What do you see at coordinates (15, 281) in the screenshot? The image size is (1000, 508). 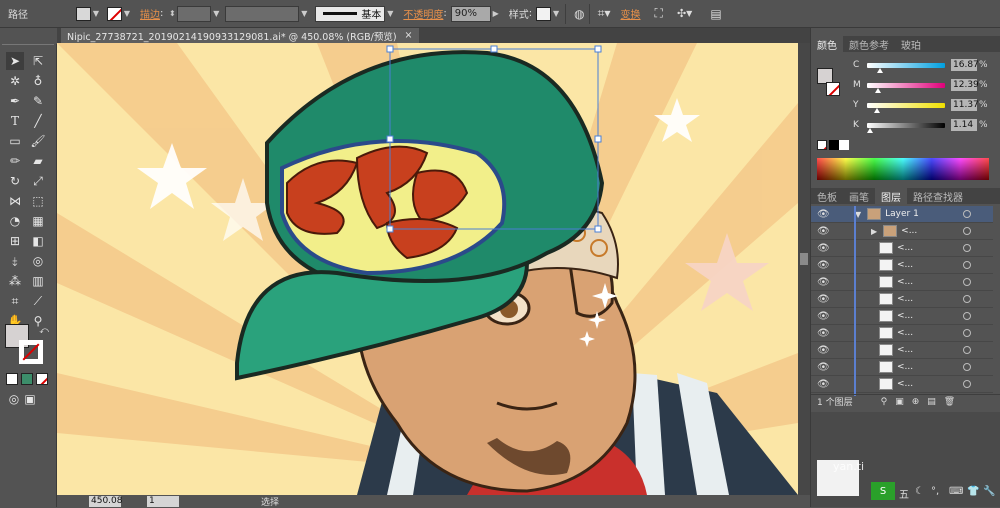 I see `symbol-sprayer-tool-icon: ⁂` at bounding box center [15, 281].